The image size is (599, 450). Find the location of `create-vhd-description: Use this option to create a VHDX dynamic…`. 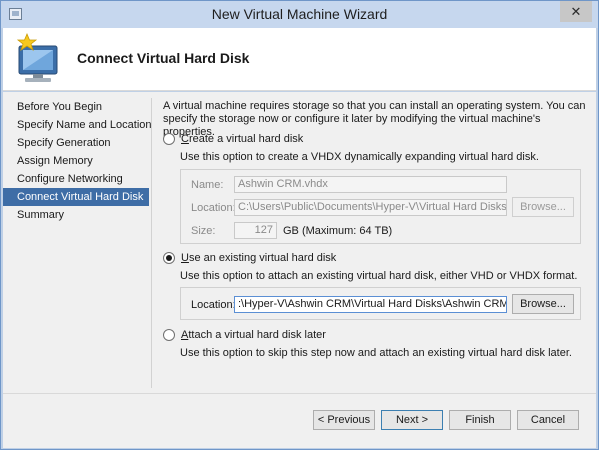

create-vhd-description: Use this option to create a VHDX dynamic… is located at coordinates (359, 157).